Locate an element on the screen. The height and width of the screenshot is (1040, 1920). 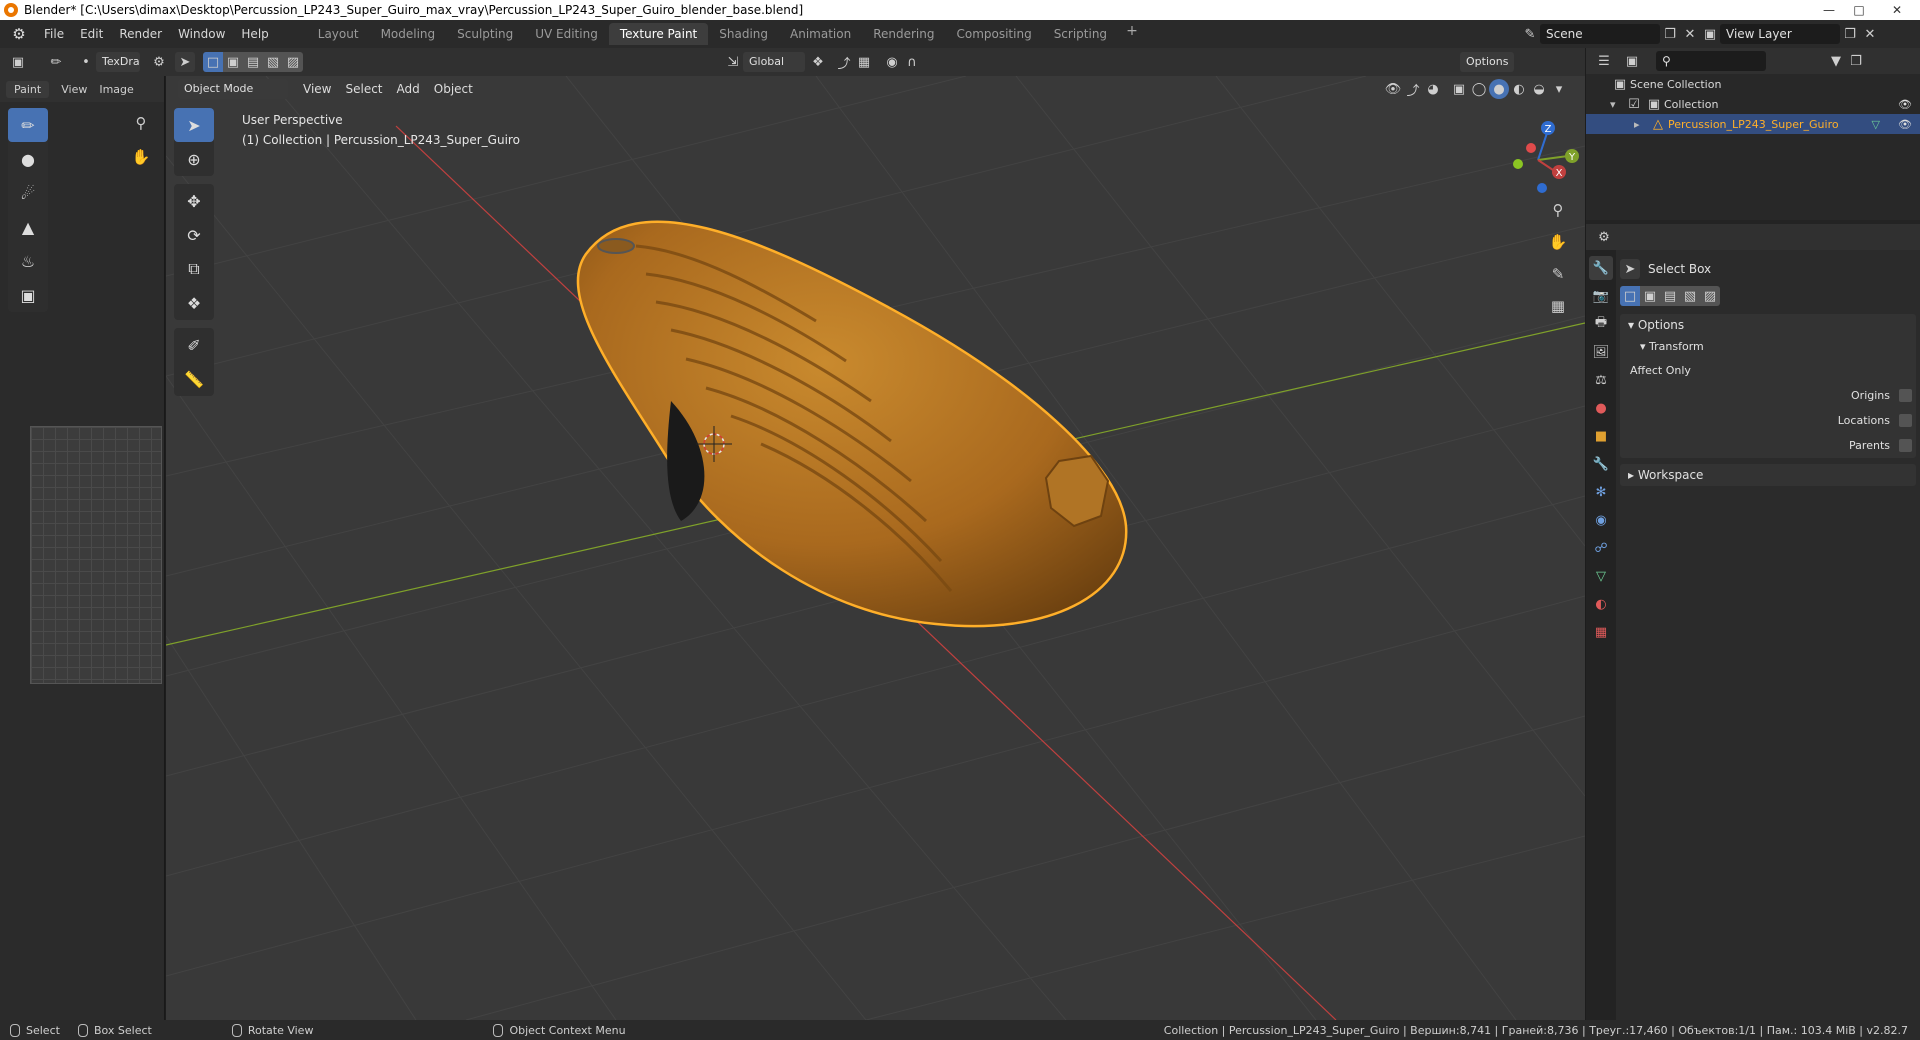
rendered-shading-icon: ◒ is located at coordinates (1539, 89).